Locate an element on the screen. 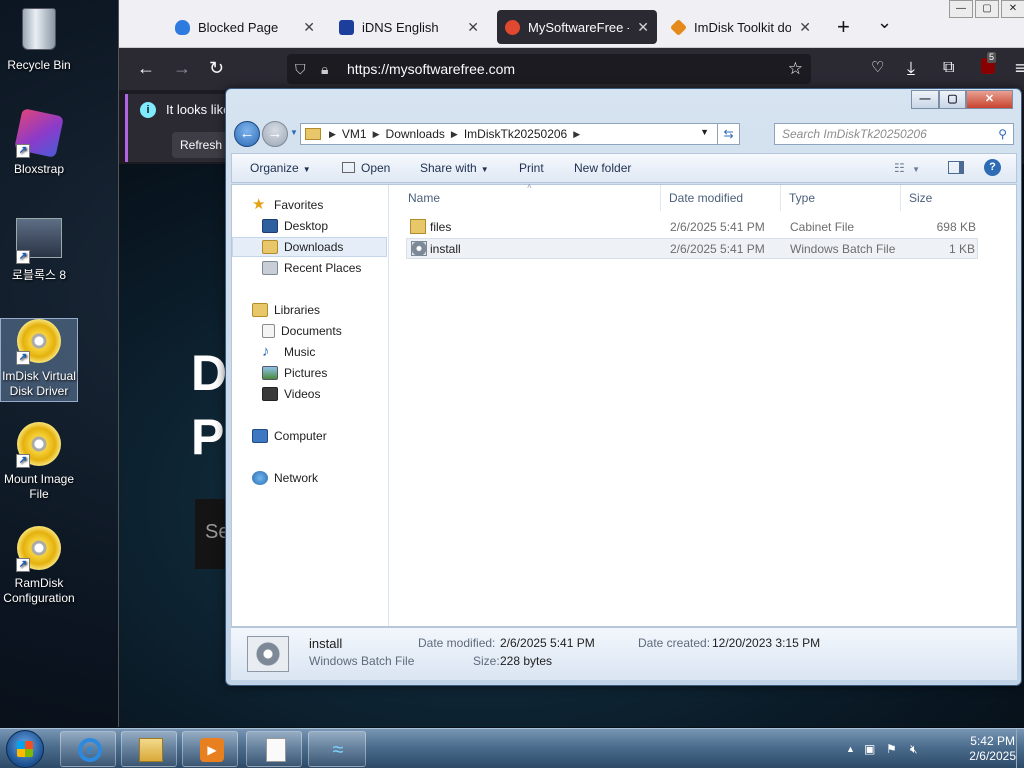 This screenshot has width=1024, height=768. desktop-icon-label: Bloxstrap is located at coordinates (39, 169).